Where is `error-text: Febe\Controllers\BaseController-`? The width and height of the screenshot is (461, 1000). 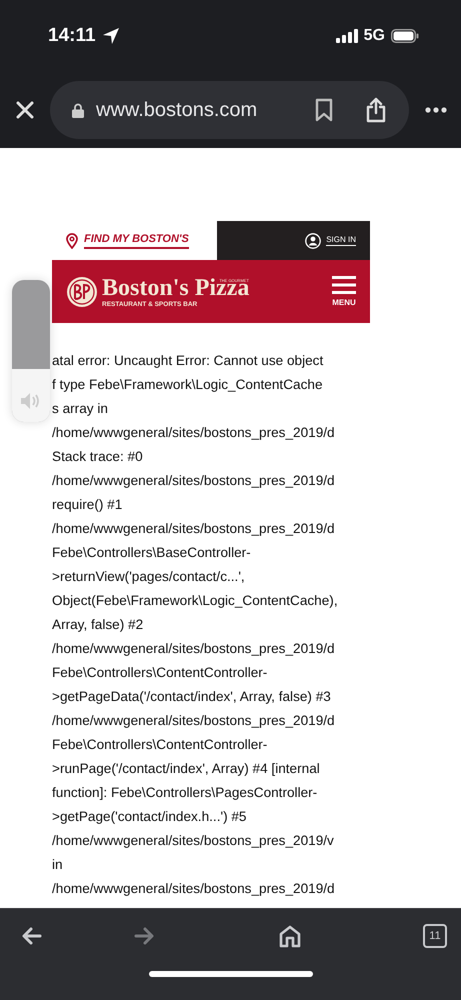
error-text: Febe\Controllers\BaseController- is located at coordinates (152, 553).